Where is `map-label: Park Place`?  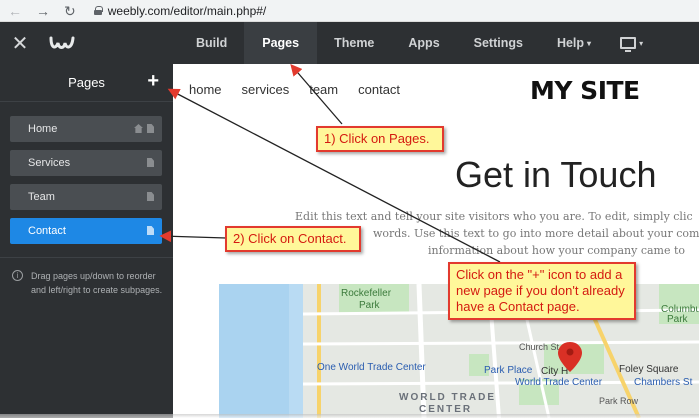 map-label: Park Place is located at coordinates (508, 370).